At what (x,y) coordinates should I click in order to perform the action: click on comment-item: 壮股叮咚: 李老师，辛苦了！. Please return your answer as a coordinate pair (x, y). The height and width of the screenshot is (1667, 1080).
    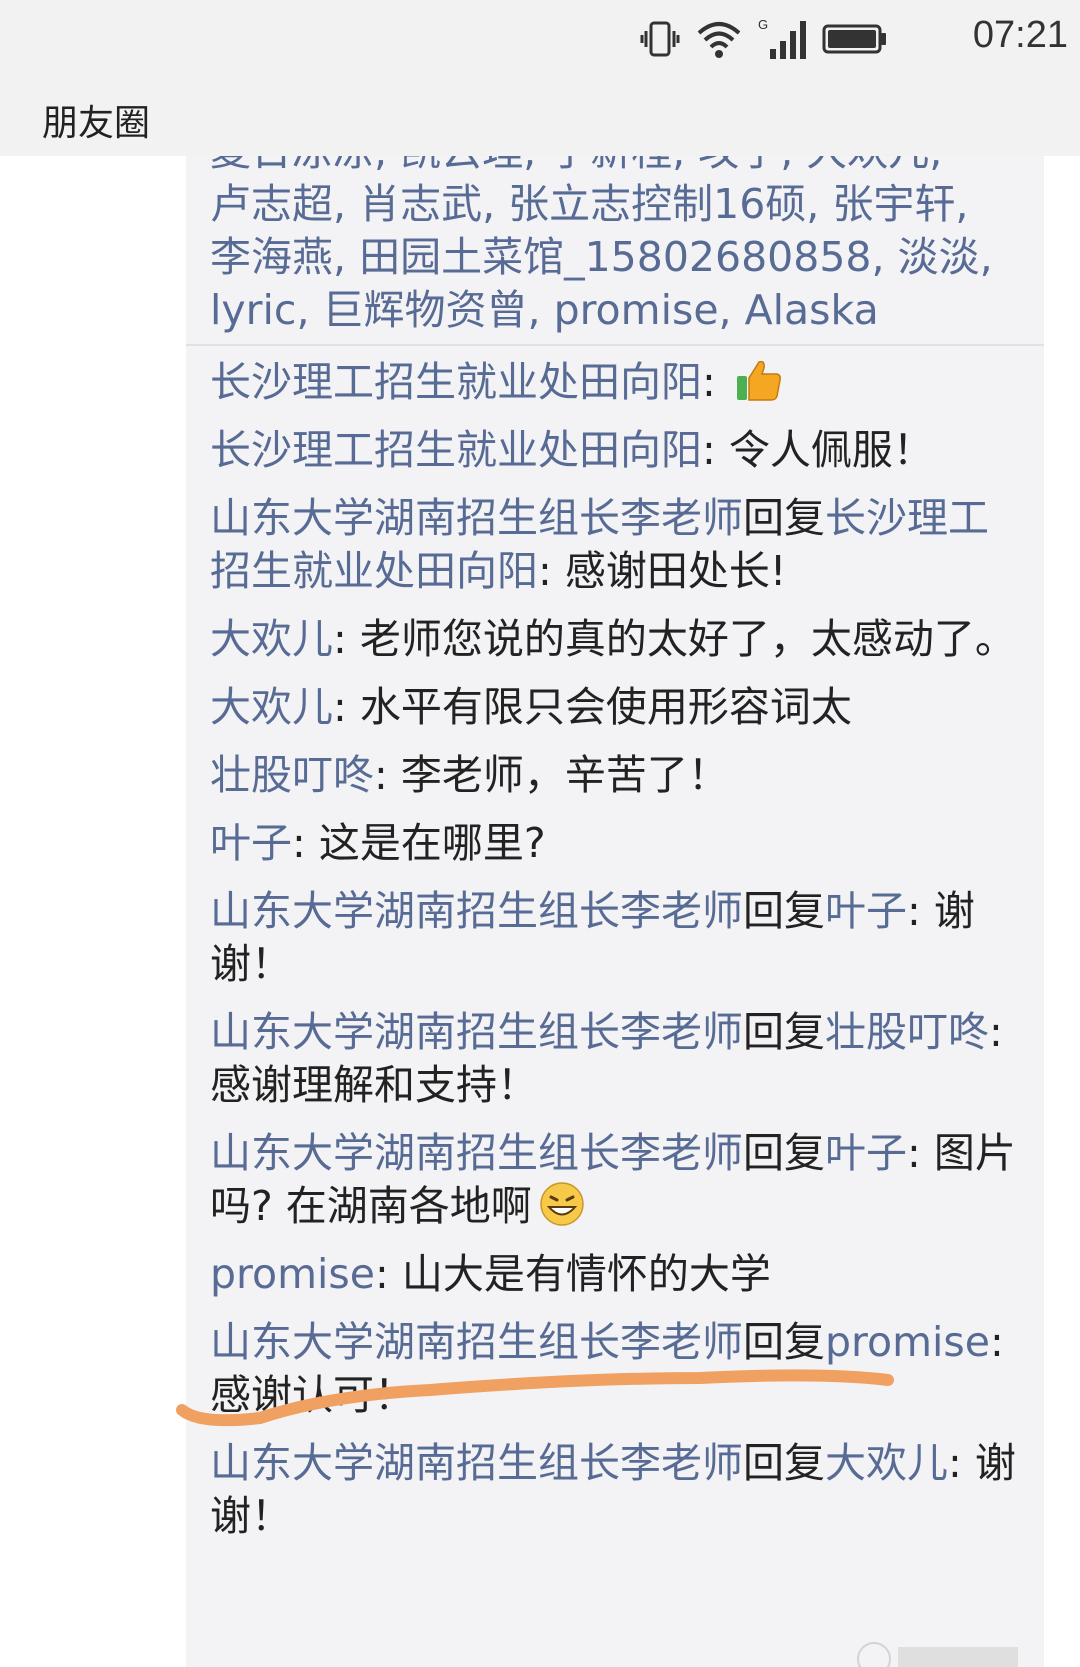
    Looking at the image, I should click on (615, 775).